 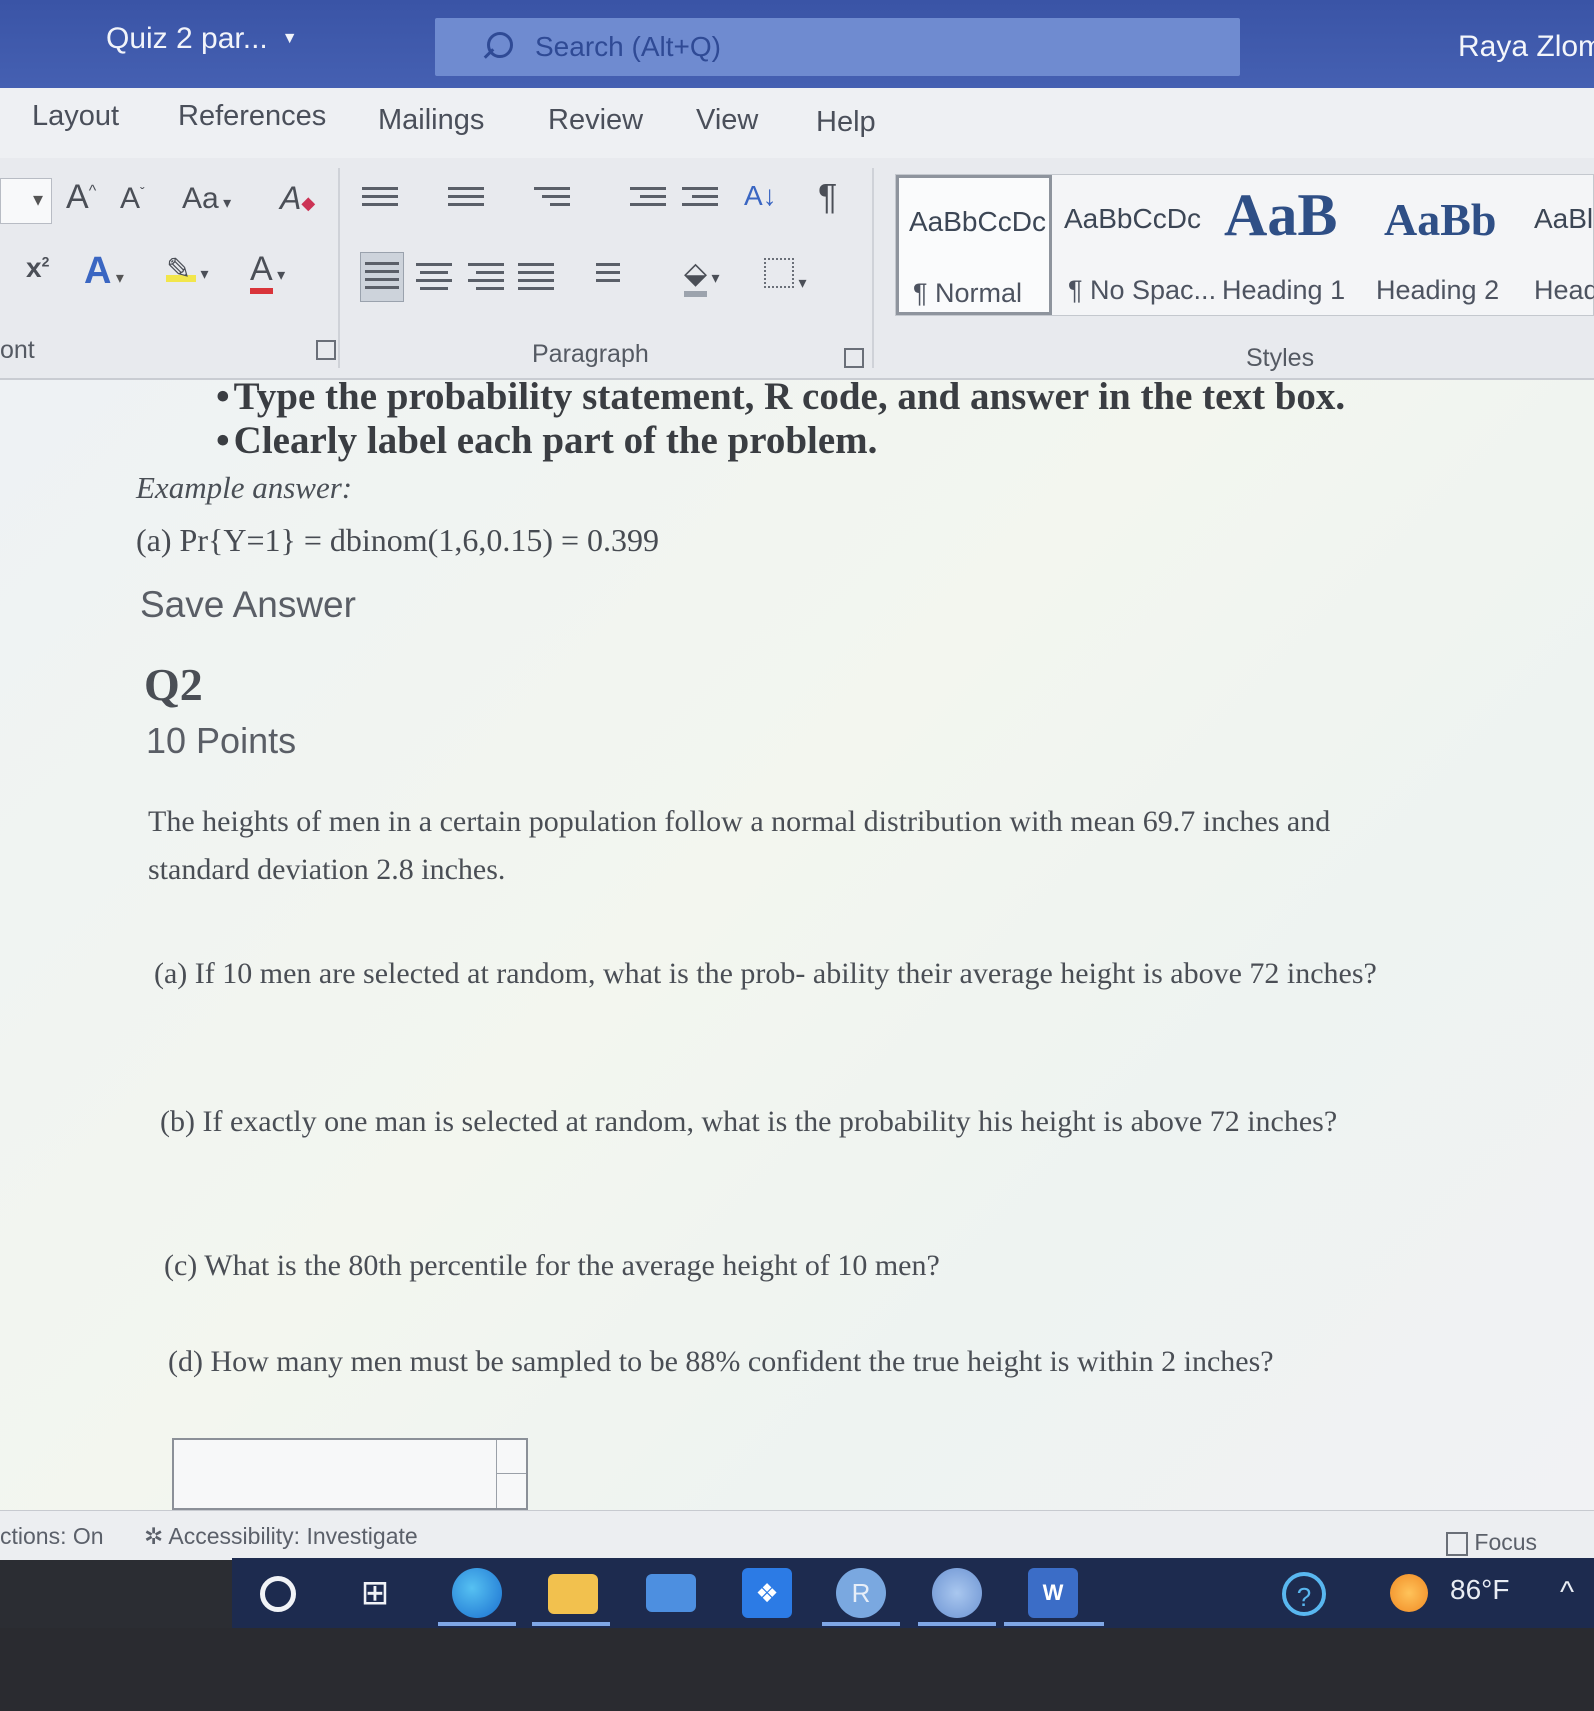 I want to click on decrease-indent-icon, so click(x=648, y=199).